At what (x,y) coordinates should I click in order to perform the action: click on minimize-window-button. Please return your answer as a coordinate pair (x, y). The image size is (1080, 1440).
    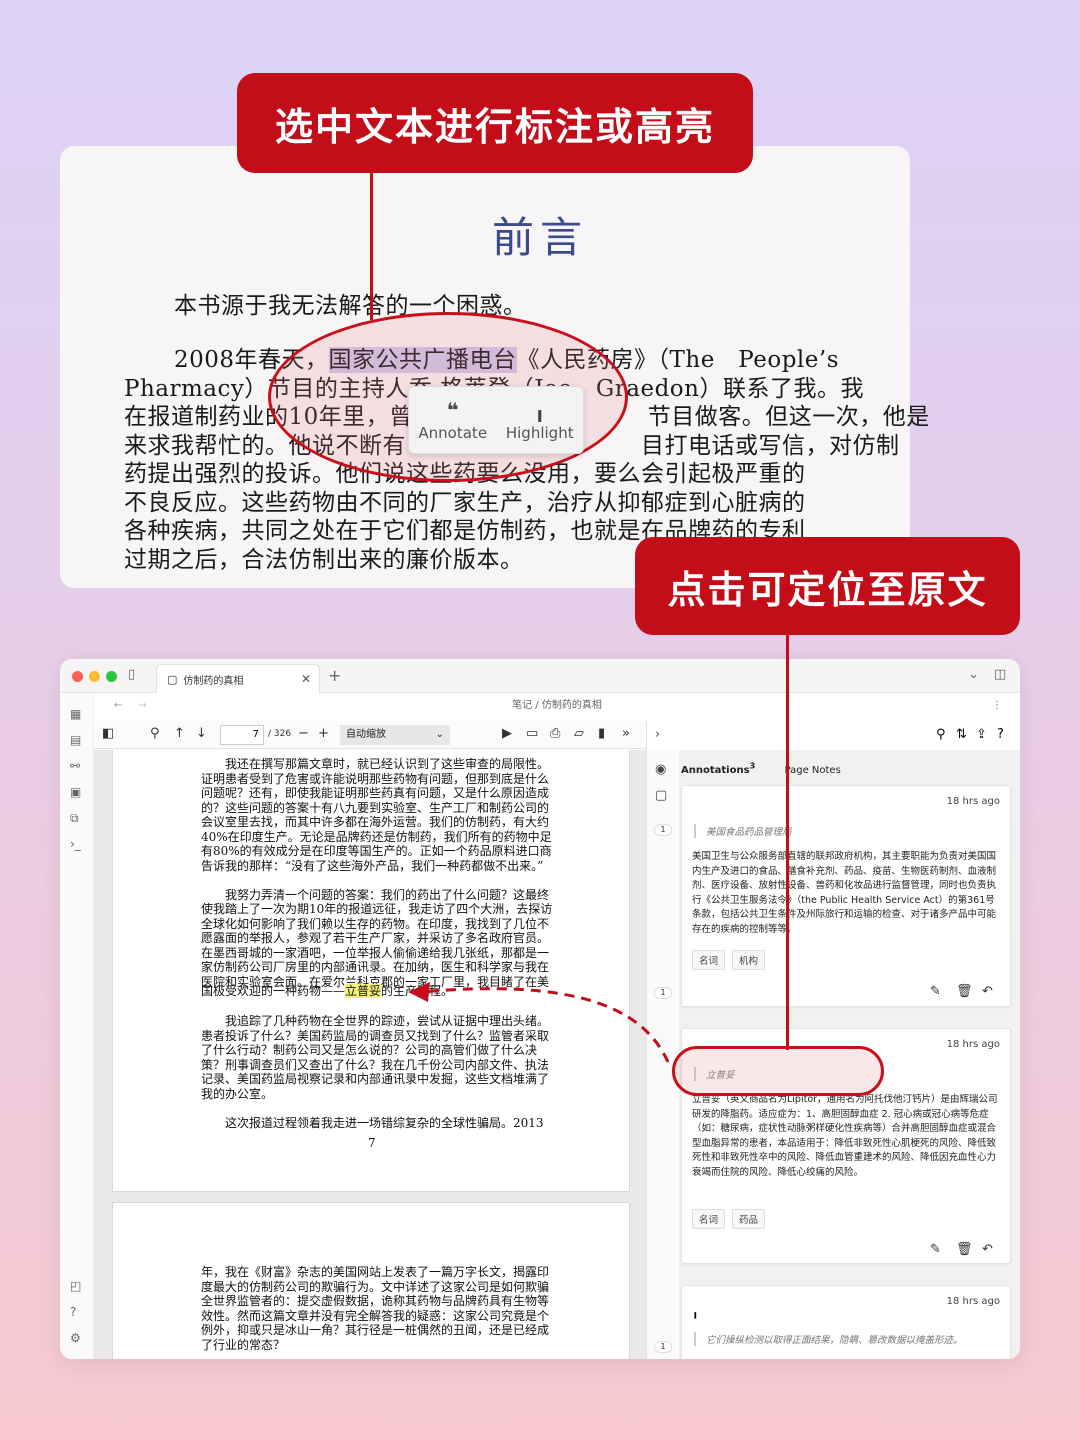
    Looking at the image, I should click on (94, 676).